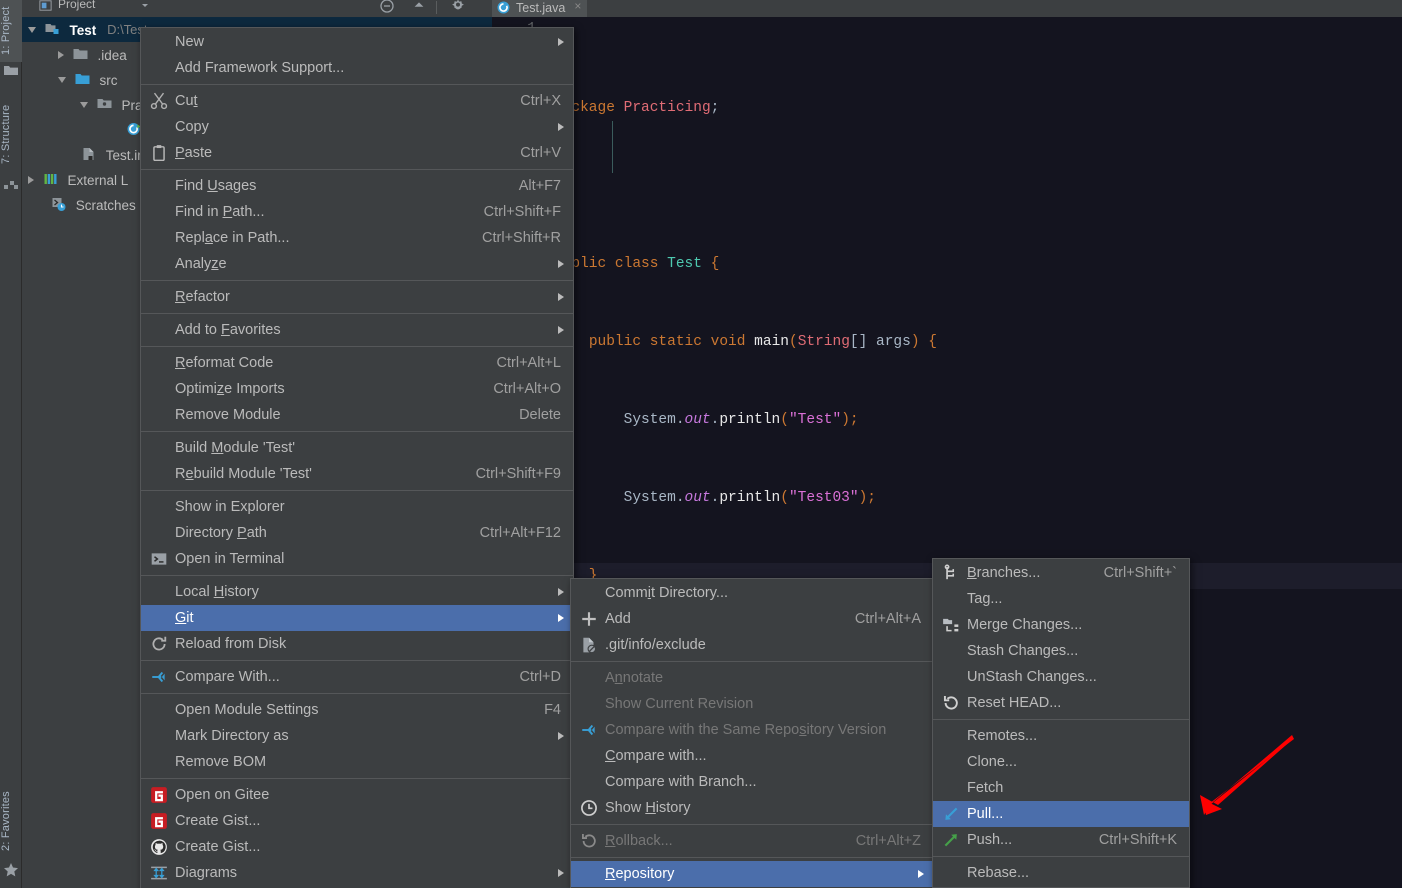 This screenshot has width=1402, height=888. What do you see at coordinates (357, 474) in the screenshot?
I see `context-menu-item-rebuild-module-test: Rebuild Module 'Test' Ctrl+Shift+F9` at bounding box center [357, 474].